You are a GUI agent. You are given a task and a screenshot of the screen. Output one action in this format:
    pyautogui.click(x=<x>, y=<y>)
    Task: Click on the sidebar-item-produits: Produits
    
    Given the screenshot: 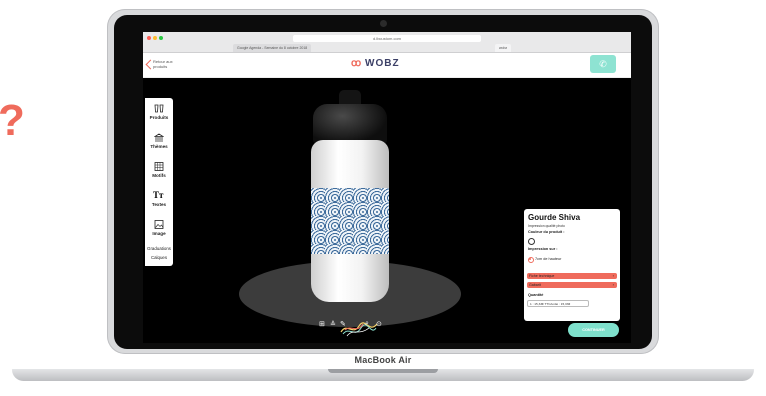 What is the action you would take?
    pyautogui.click(x=159, y=117)
    